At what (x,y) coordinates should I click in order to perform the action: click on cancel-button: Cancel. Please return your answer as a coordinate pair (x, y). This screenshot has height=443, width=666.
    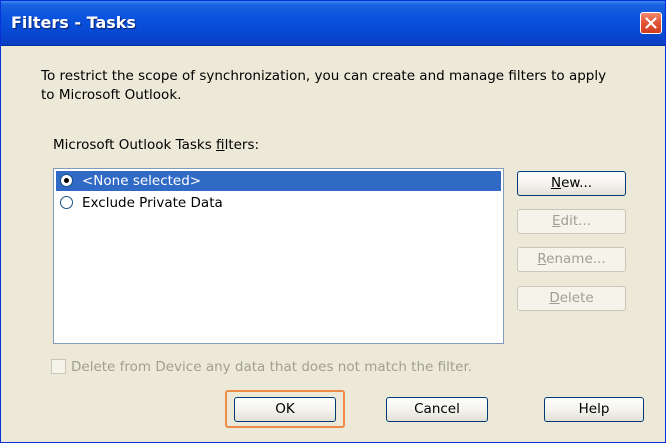
    Looking at the image, I should click on (437, 409).